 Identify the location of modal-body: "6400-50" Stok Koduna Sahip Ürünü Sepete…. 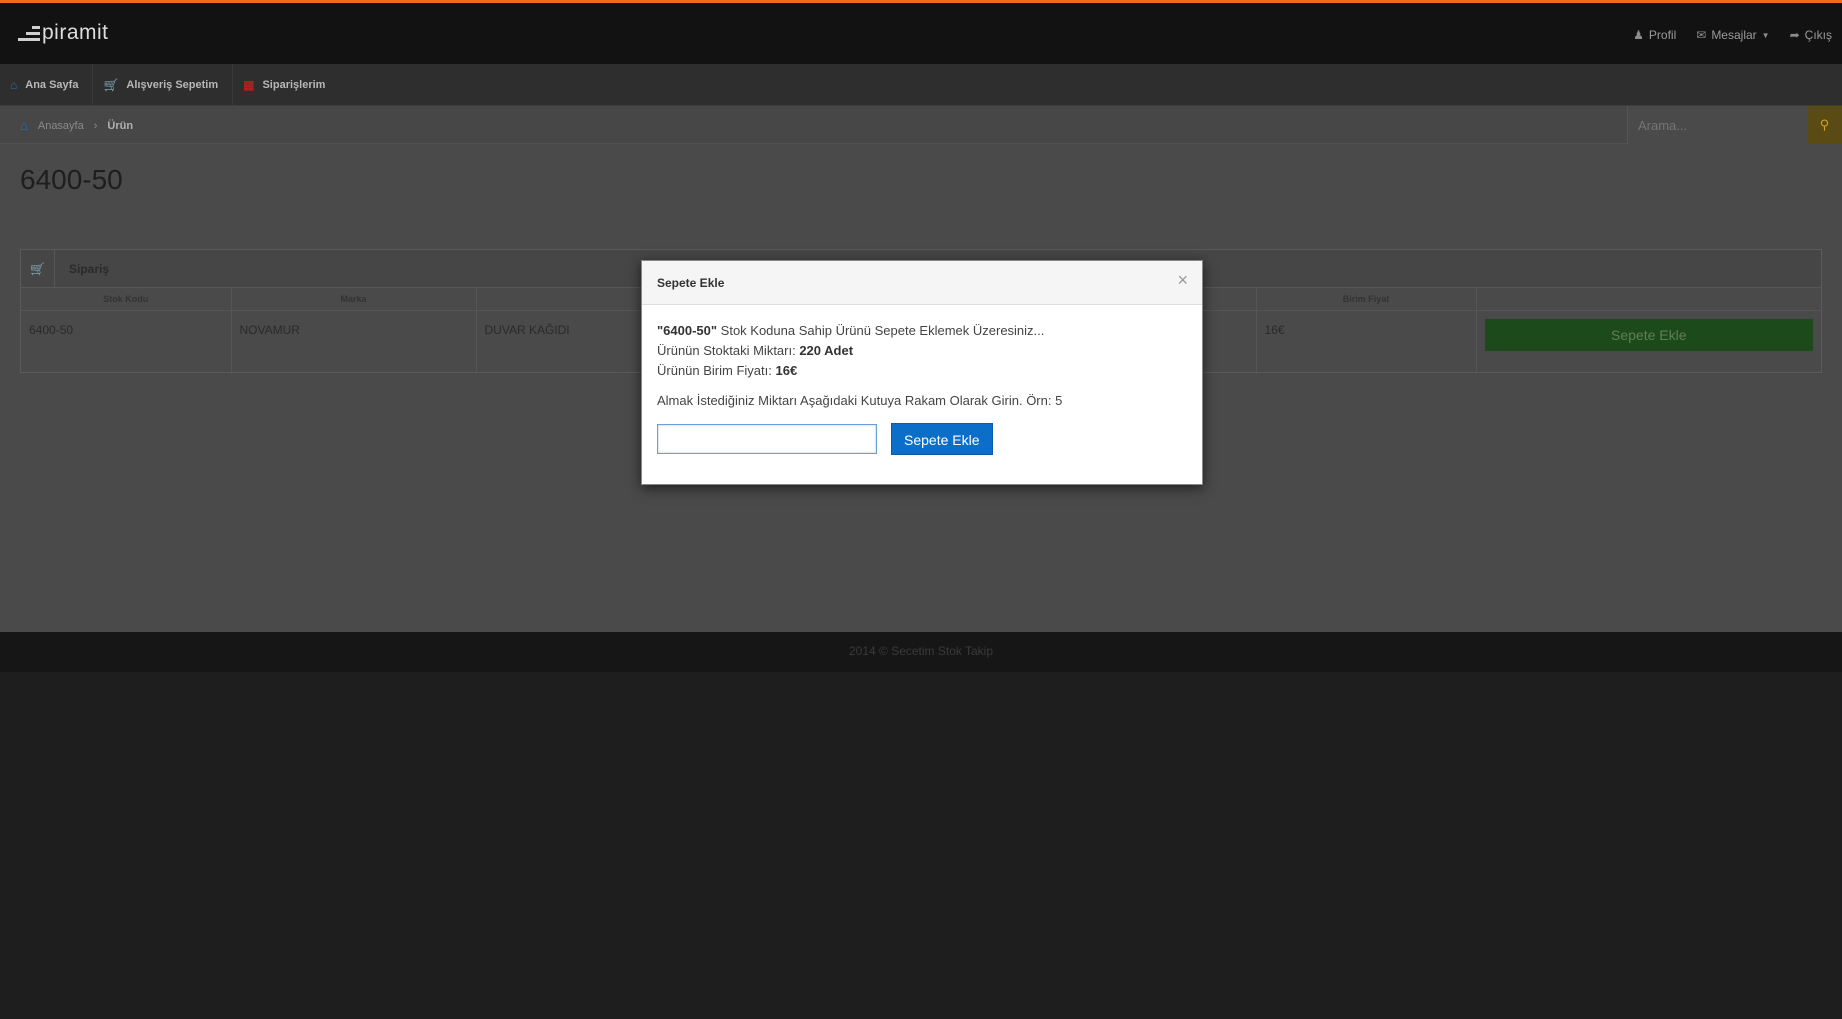
(922, 388).